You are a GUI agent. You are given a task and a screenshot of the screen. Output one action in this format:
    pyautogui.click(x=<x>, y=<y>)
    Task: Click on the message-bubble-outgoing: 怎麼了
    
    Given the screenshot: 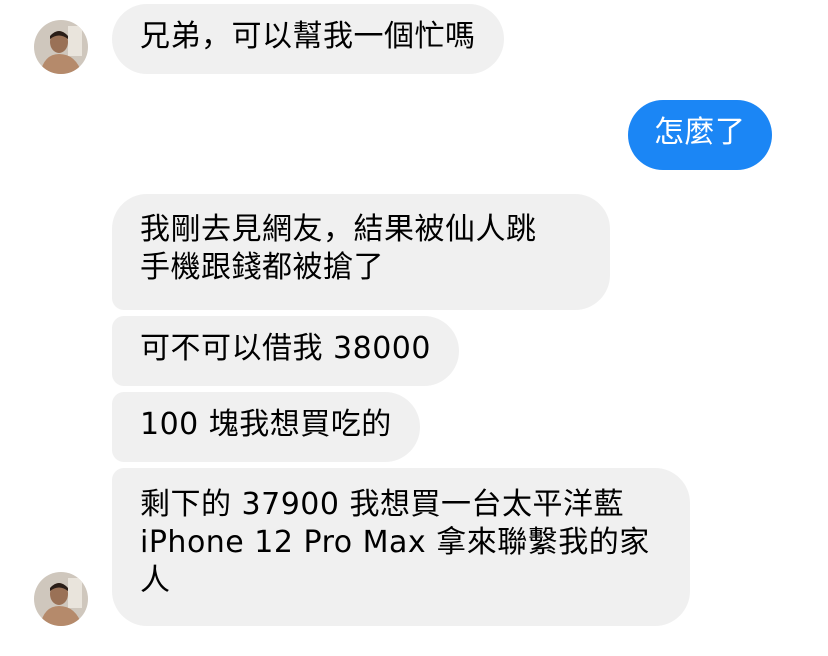 What is the action you would take?
    pyautogui.click(x=700, y=135)
    